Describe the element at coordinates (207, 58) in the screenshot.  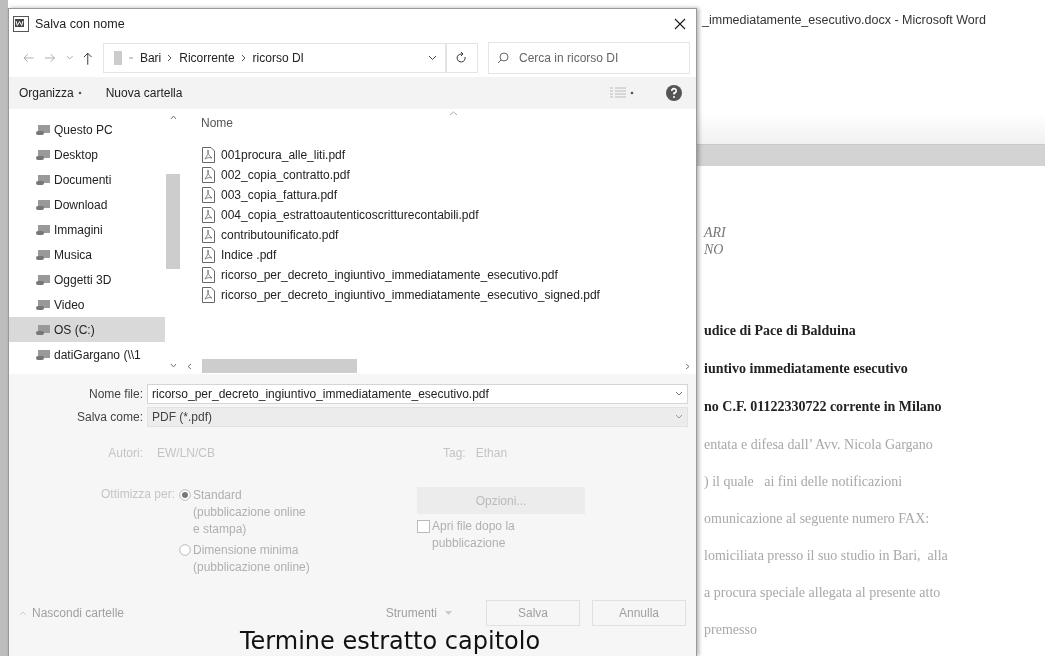
I see `breadcrumb: Ricorrente` at that location.